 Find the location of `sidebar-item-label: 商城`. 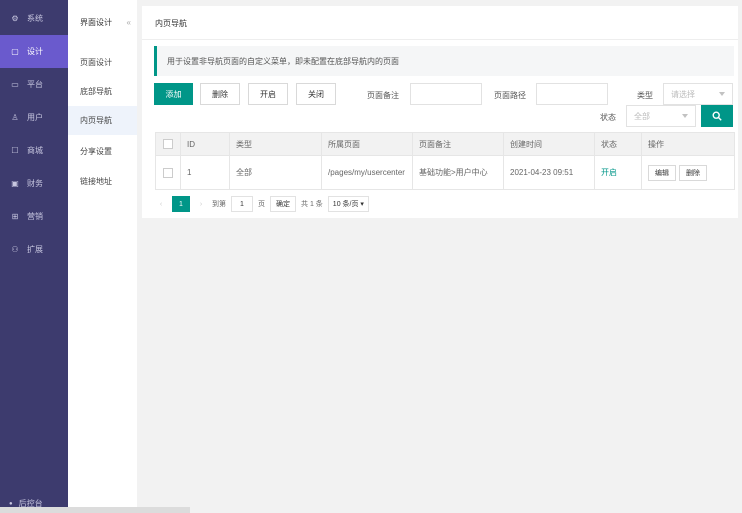

sidebar-item-label: 商城 is located at coordinates (35, 150).